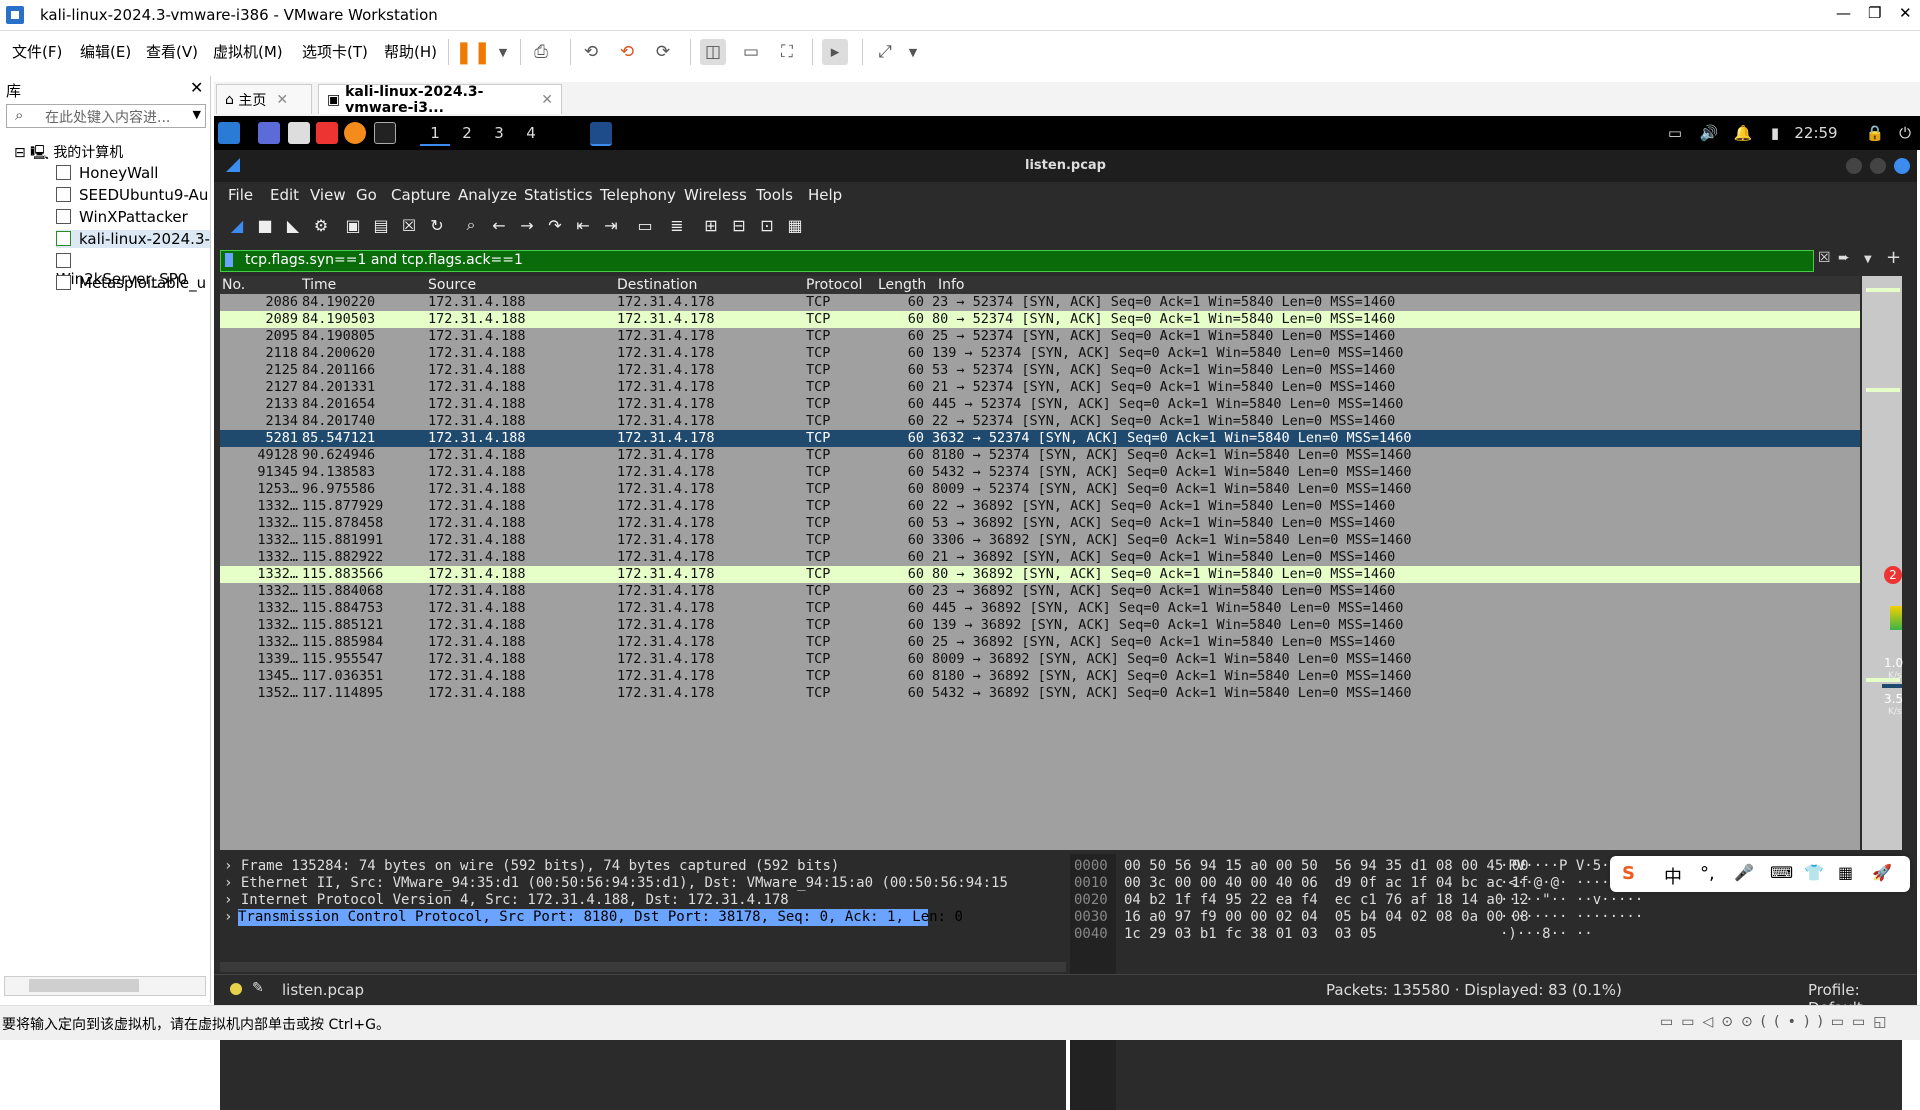 Image resolution: width=1920 pixels, height=1110 pixels. What do you see at coordinates (795, 225) in the screenshot?
I see `resize-columns-icon: ▦` at bounding box center [795, 225].